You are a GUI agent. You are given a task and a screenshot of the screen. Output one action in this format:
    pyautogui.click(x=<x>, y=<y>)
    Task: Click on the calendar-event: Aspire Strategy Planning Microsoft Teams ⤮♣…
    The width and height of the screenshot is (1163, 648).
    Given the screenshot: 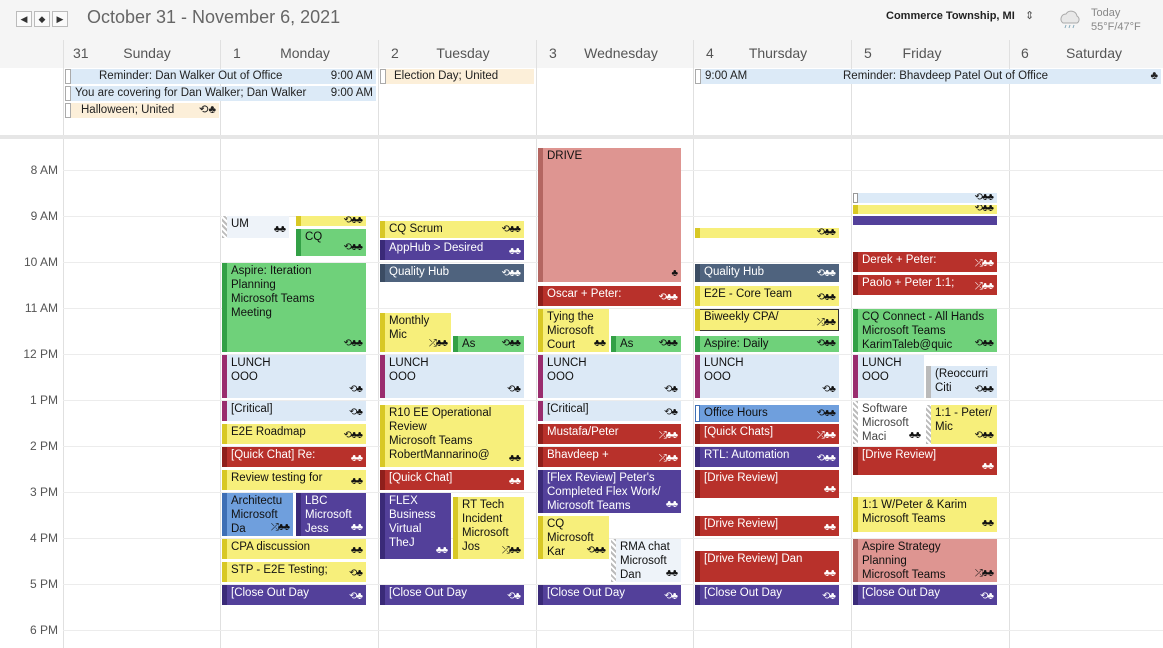 What is the action you would take?
    pyautogui.click(x=925, y=560)
    